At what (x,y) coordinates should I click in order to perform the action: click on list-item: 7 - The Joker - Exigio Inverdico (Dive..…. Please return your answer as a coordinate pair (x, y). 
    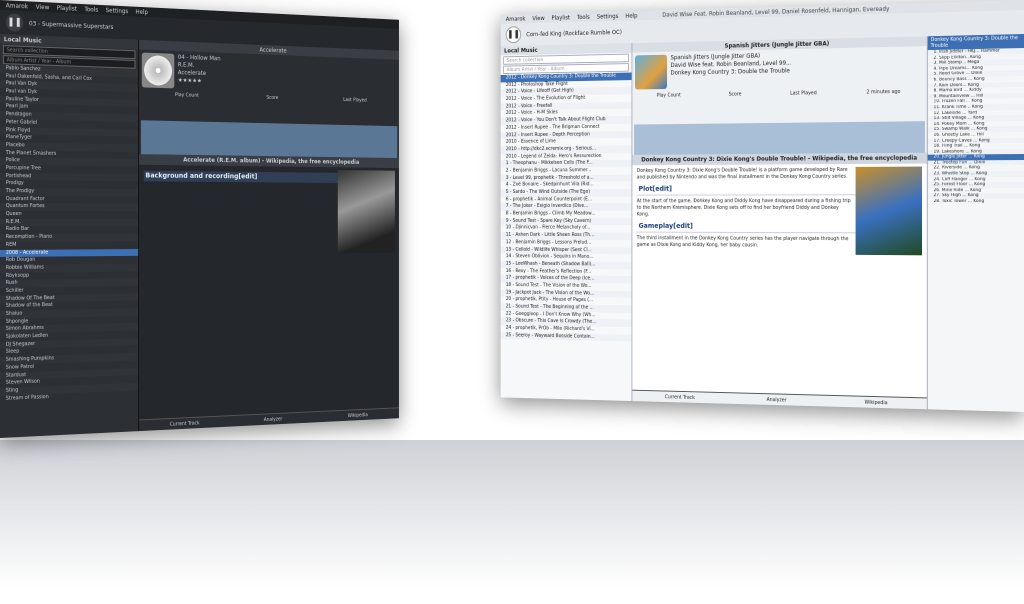
    Looking at the image, I should click on (566, 207).